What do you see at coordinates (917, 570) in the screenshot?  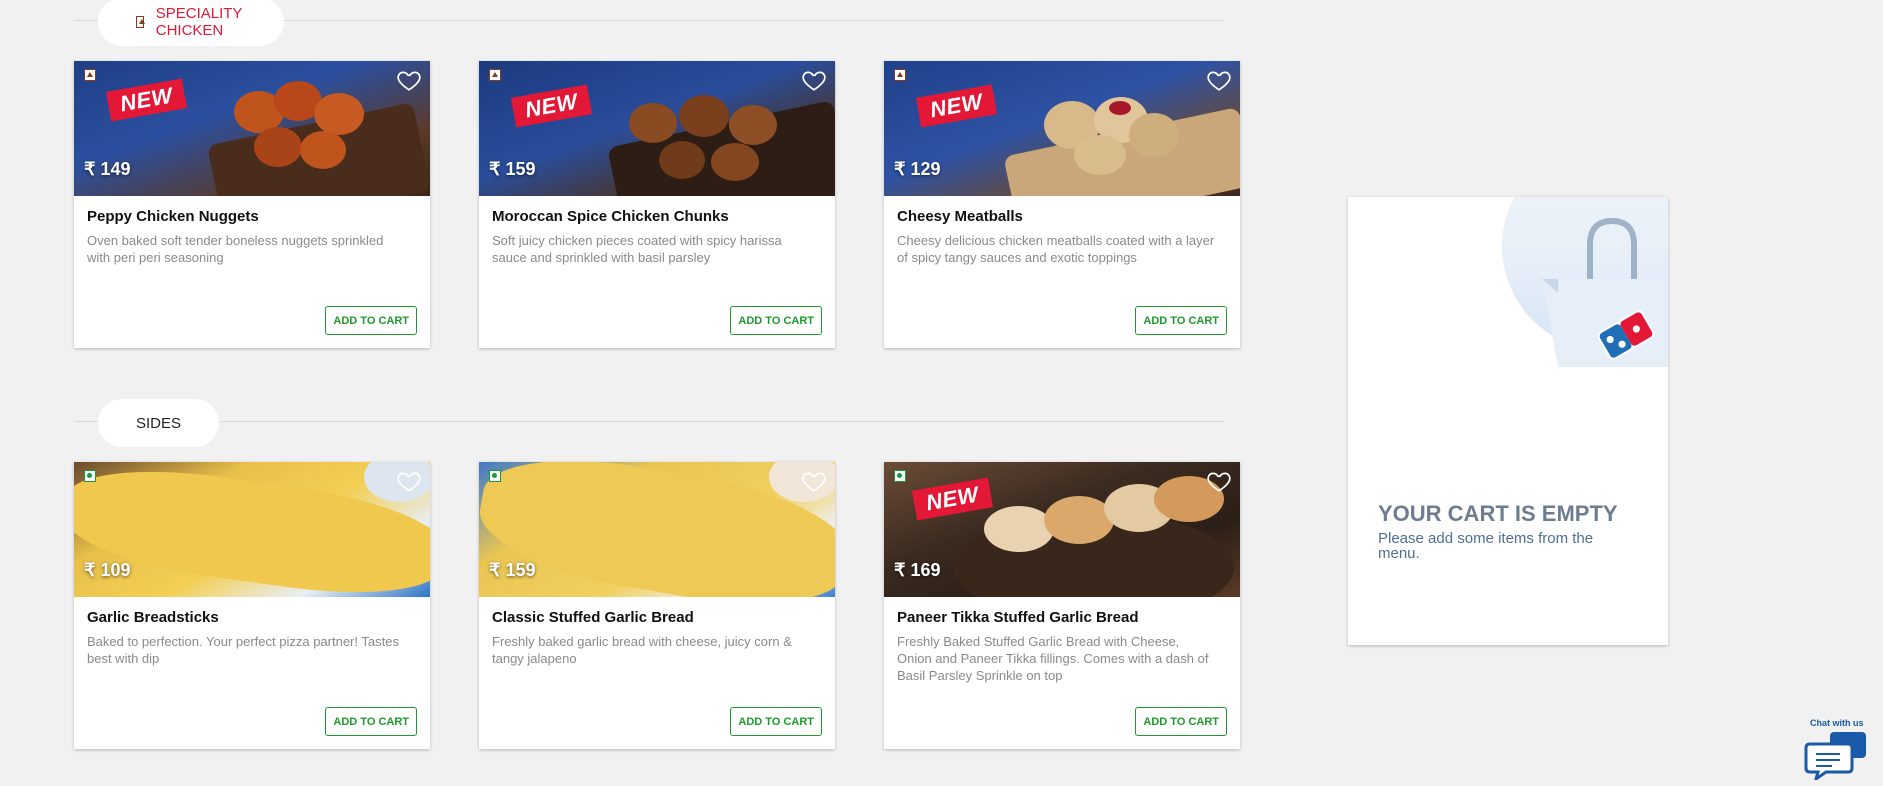 I see `item-price: ₹ 169` at bounding box center [917, 570].